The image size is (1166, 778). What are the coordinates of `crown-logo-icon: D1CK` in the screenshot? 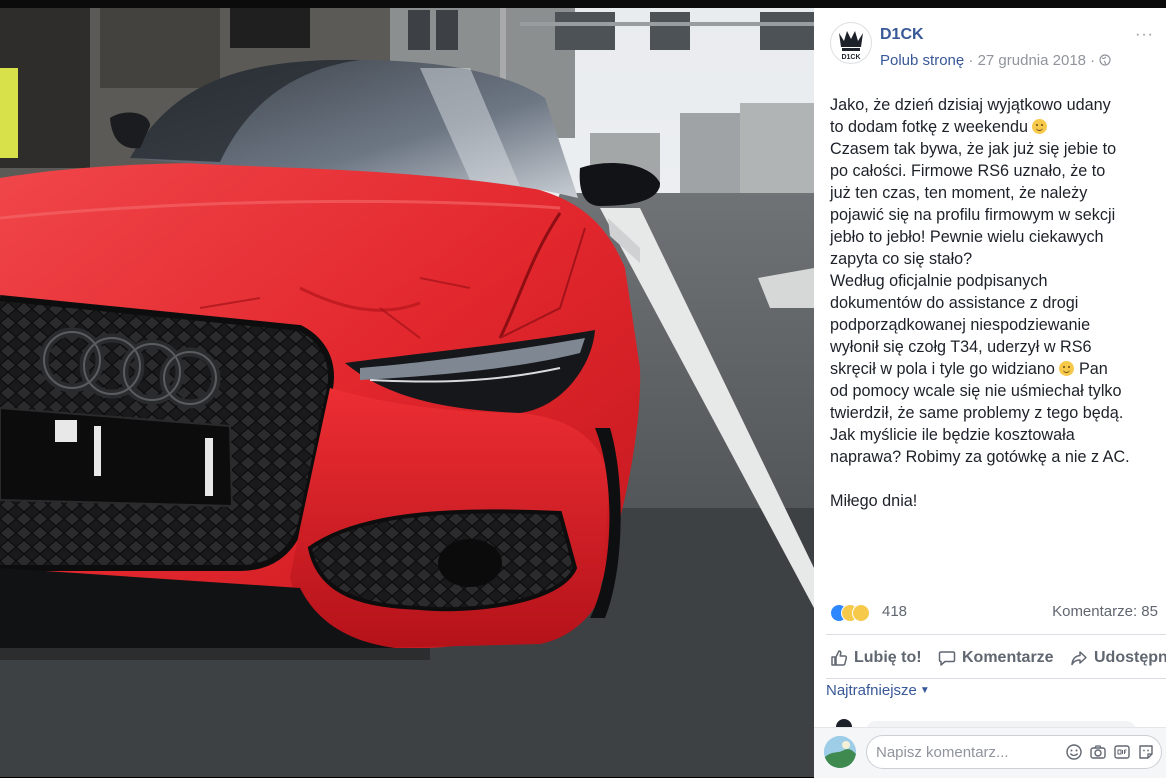 It's located at (851, 46).